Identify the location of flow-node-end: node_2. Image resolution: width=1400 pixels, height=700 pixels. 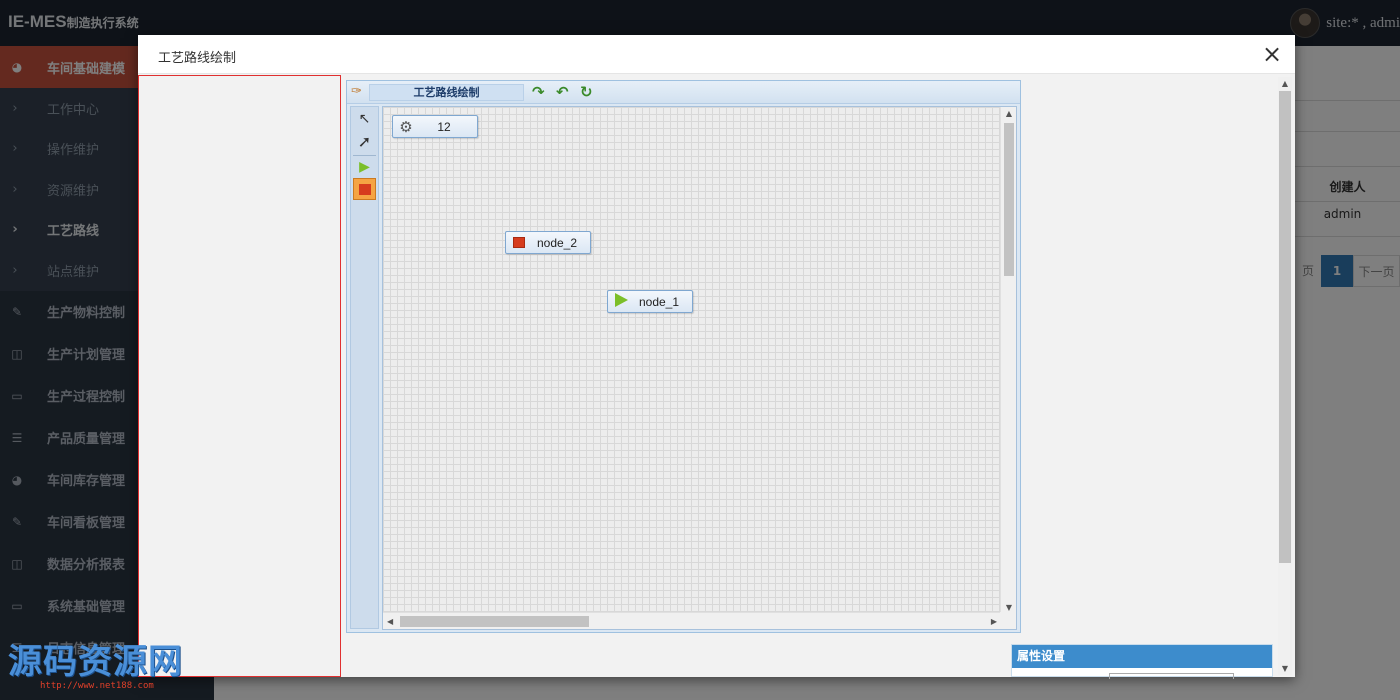
(548, 242).